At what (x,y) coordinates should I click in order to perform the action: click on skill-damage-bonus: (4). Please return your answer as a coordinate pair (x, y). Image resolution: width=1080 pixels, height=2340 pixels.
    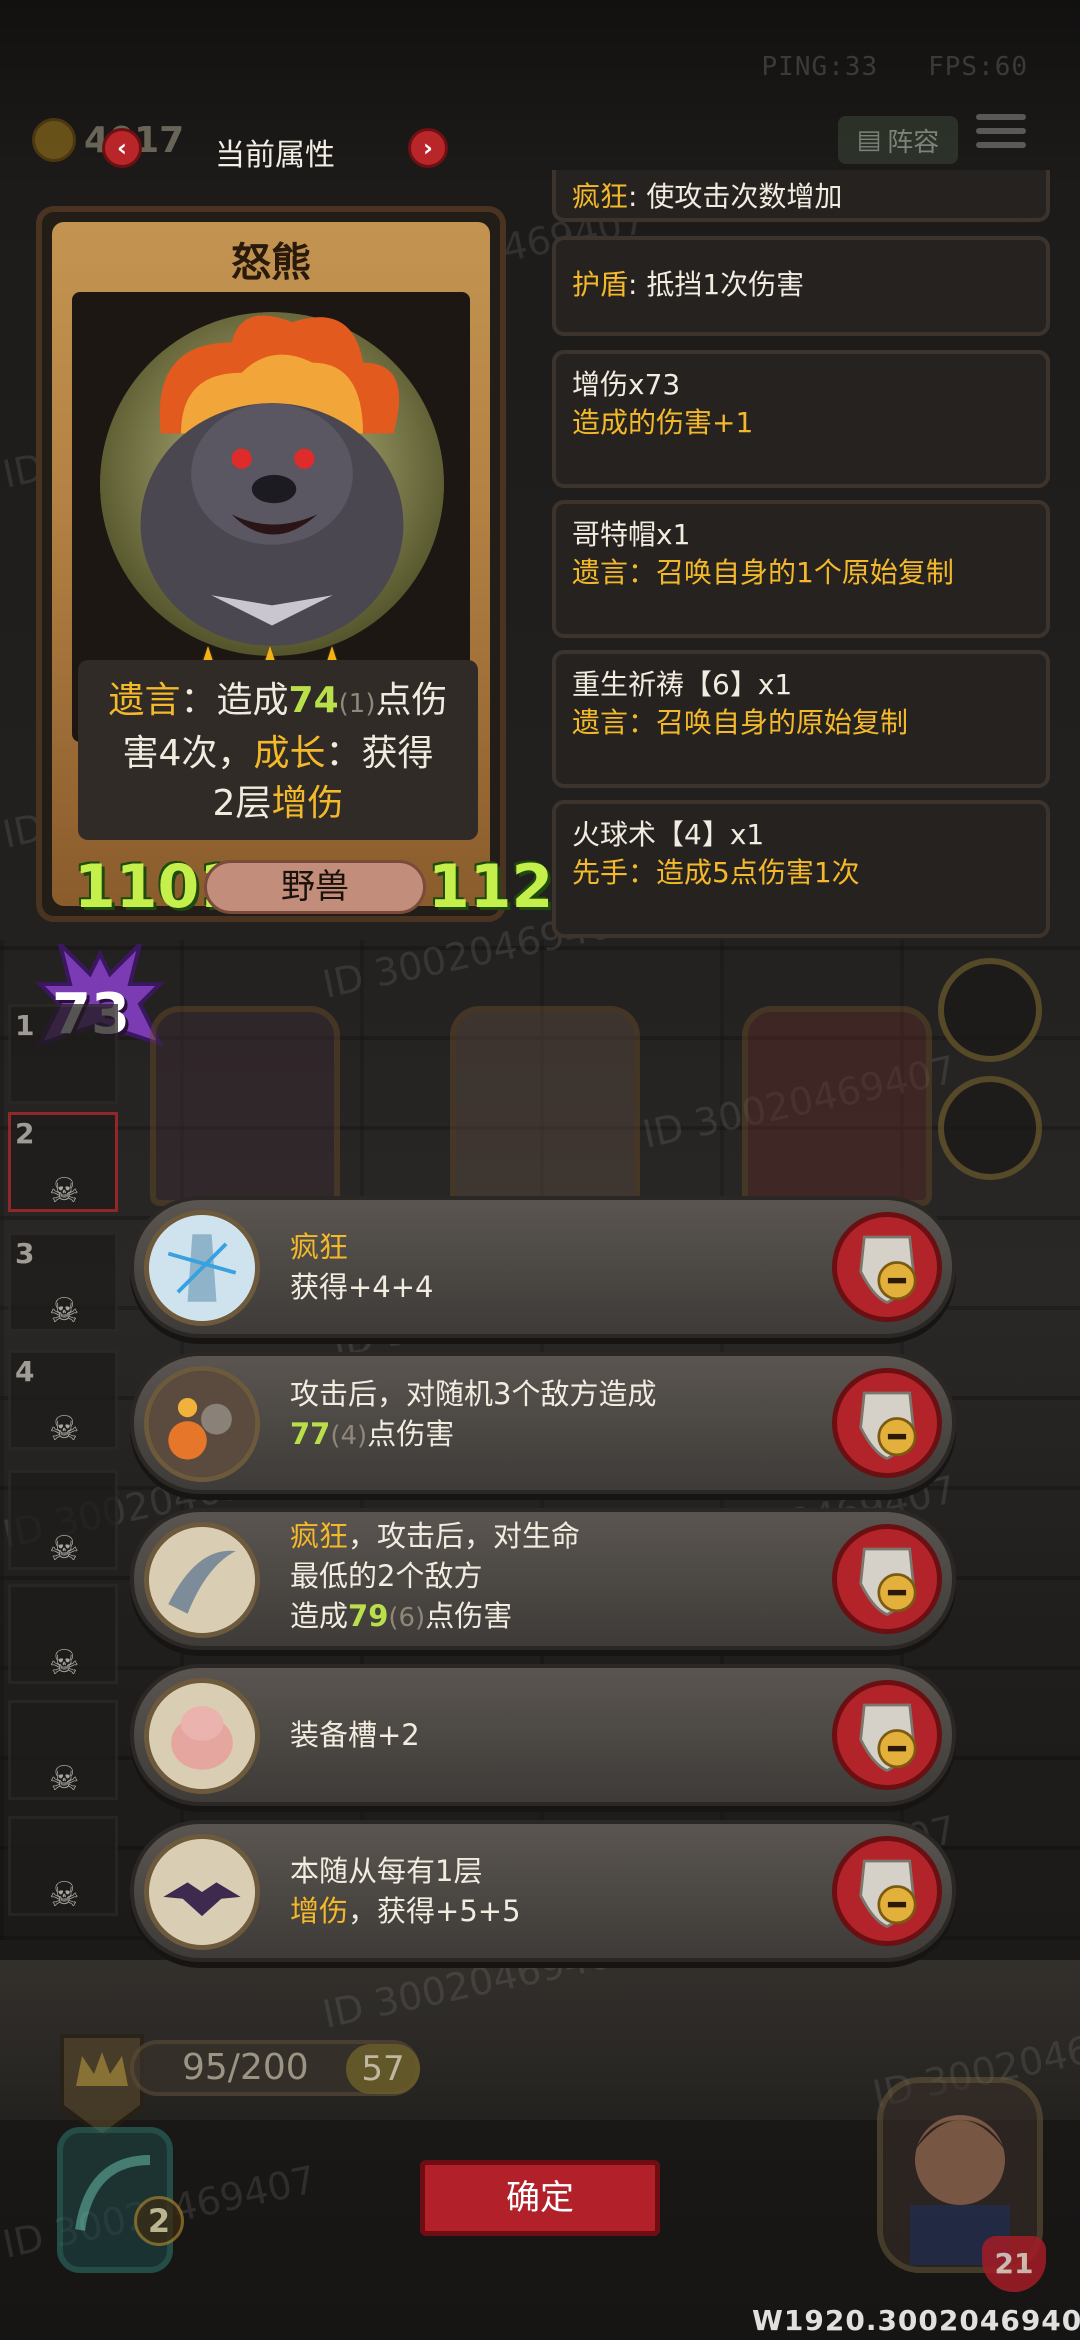
    Looking at the image, I should click on (349, 1436).